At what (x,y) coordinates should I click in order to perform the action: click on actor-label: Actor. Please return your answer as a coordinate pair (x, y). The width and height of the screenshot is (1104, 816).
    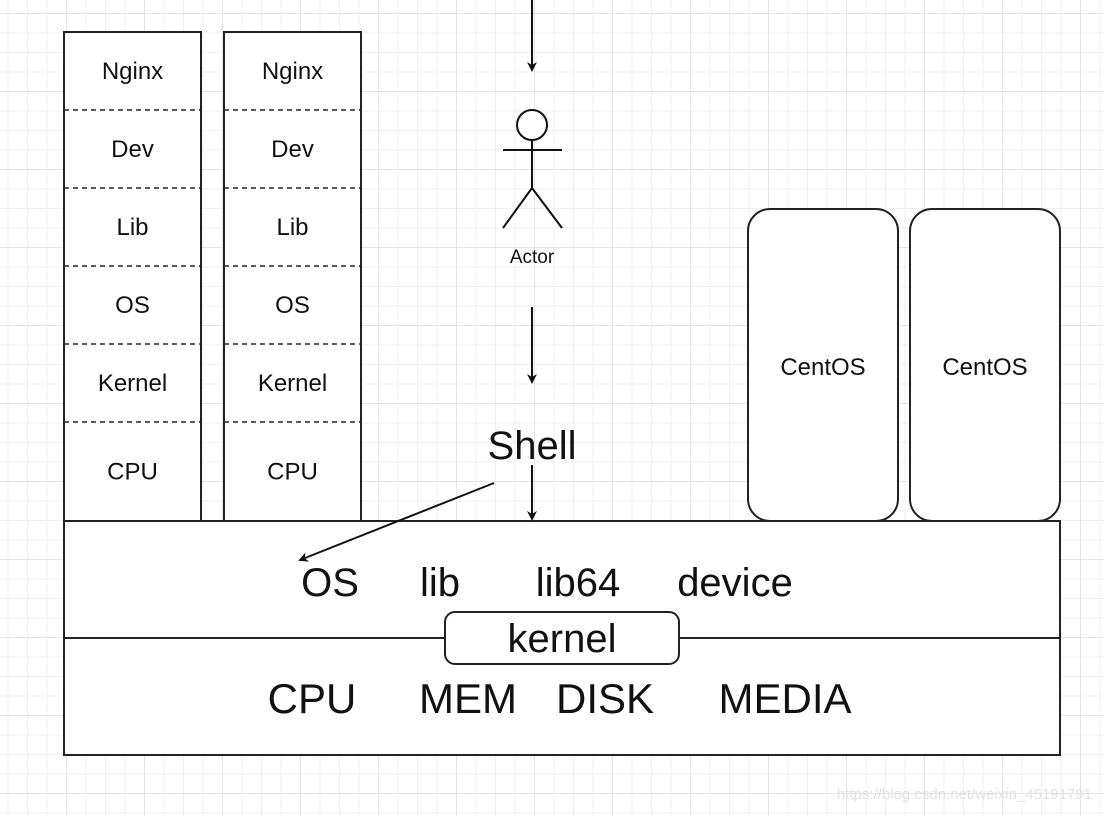
    Looking at the image, I should click on (532, 257).